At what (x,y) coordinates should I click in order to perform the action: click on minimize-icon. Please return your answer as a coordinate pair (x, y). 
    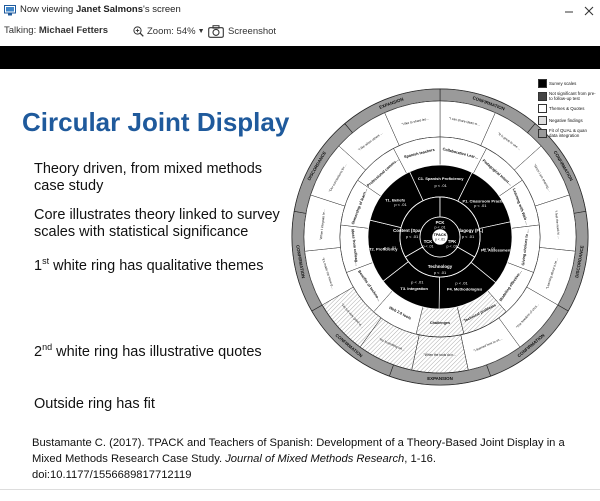
    Looking at the image, I should click on (569, 11).